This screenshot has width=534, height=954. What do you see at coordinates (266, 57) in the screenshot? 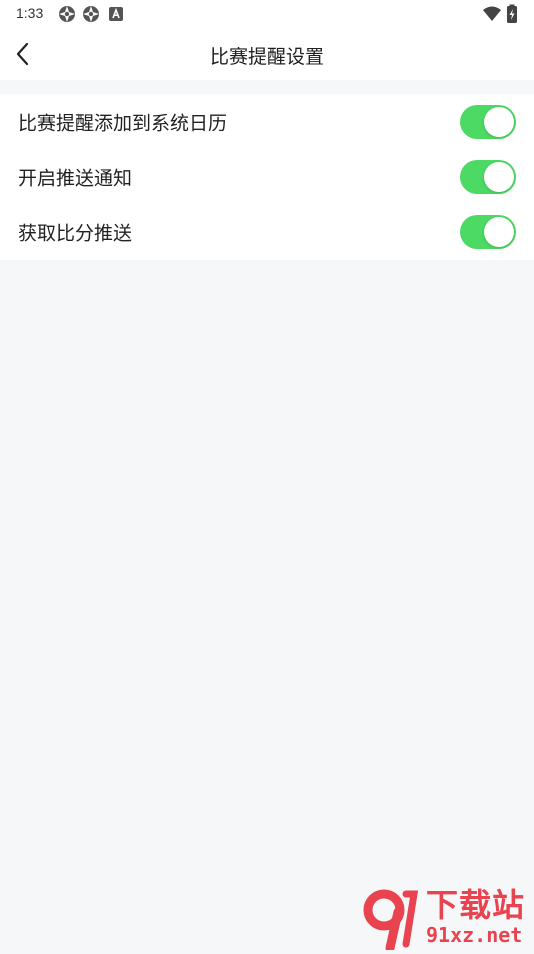
I see `page-title: 比赛提醒设置` at bounding box center [266, 57].